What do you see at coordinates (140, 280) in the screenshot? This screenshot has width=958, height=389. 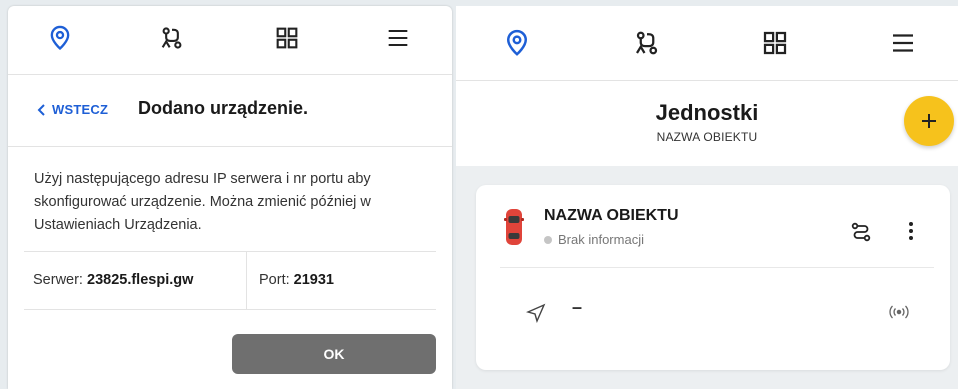 I see `server-value: 23825.flespi.gw` at bounding box center [140, 280].